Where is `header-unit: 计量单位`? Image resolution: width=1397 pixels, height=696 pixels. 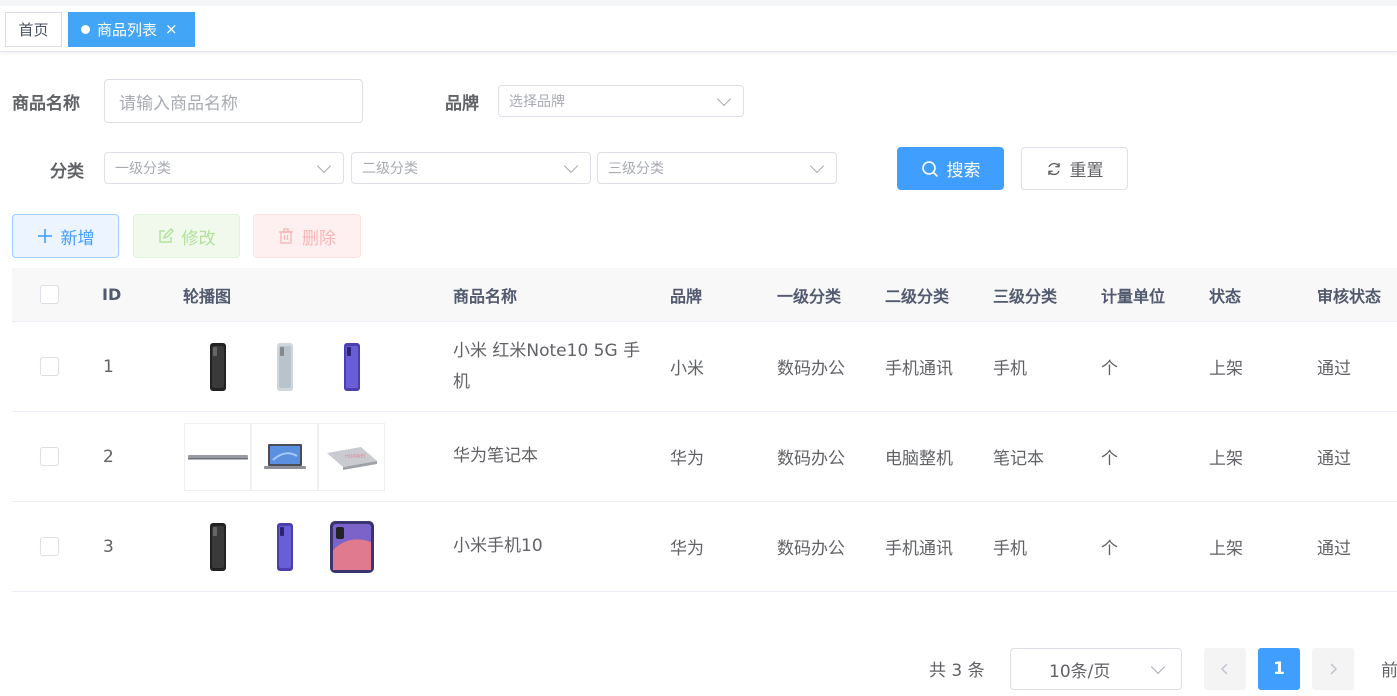
header-unit: 计量单位 is located at coordinates (1133, 296).